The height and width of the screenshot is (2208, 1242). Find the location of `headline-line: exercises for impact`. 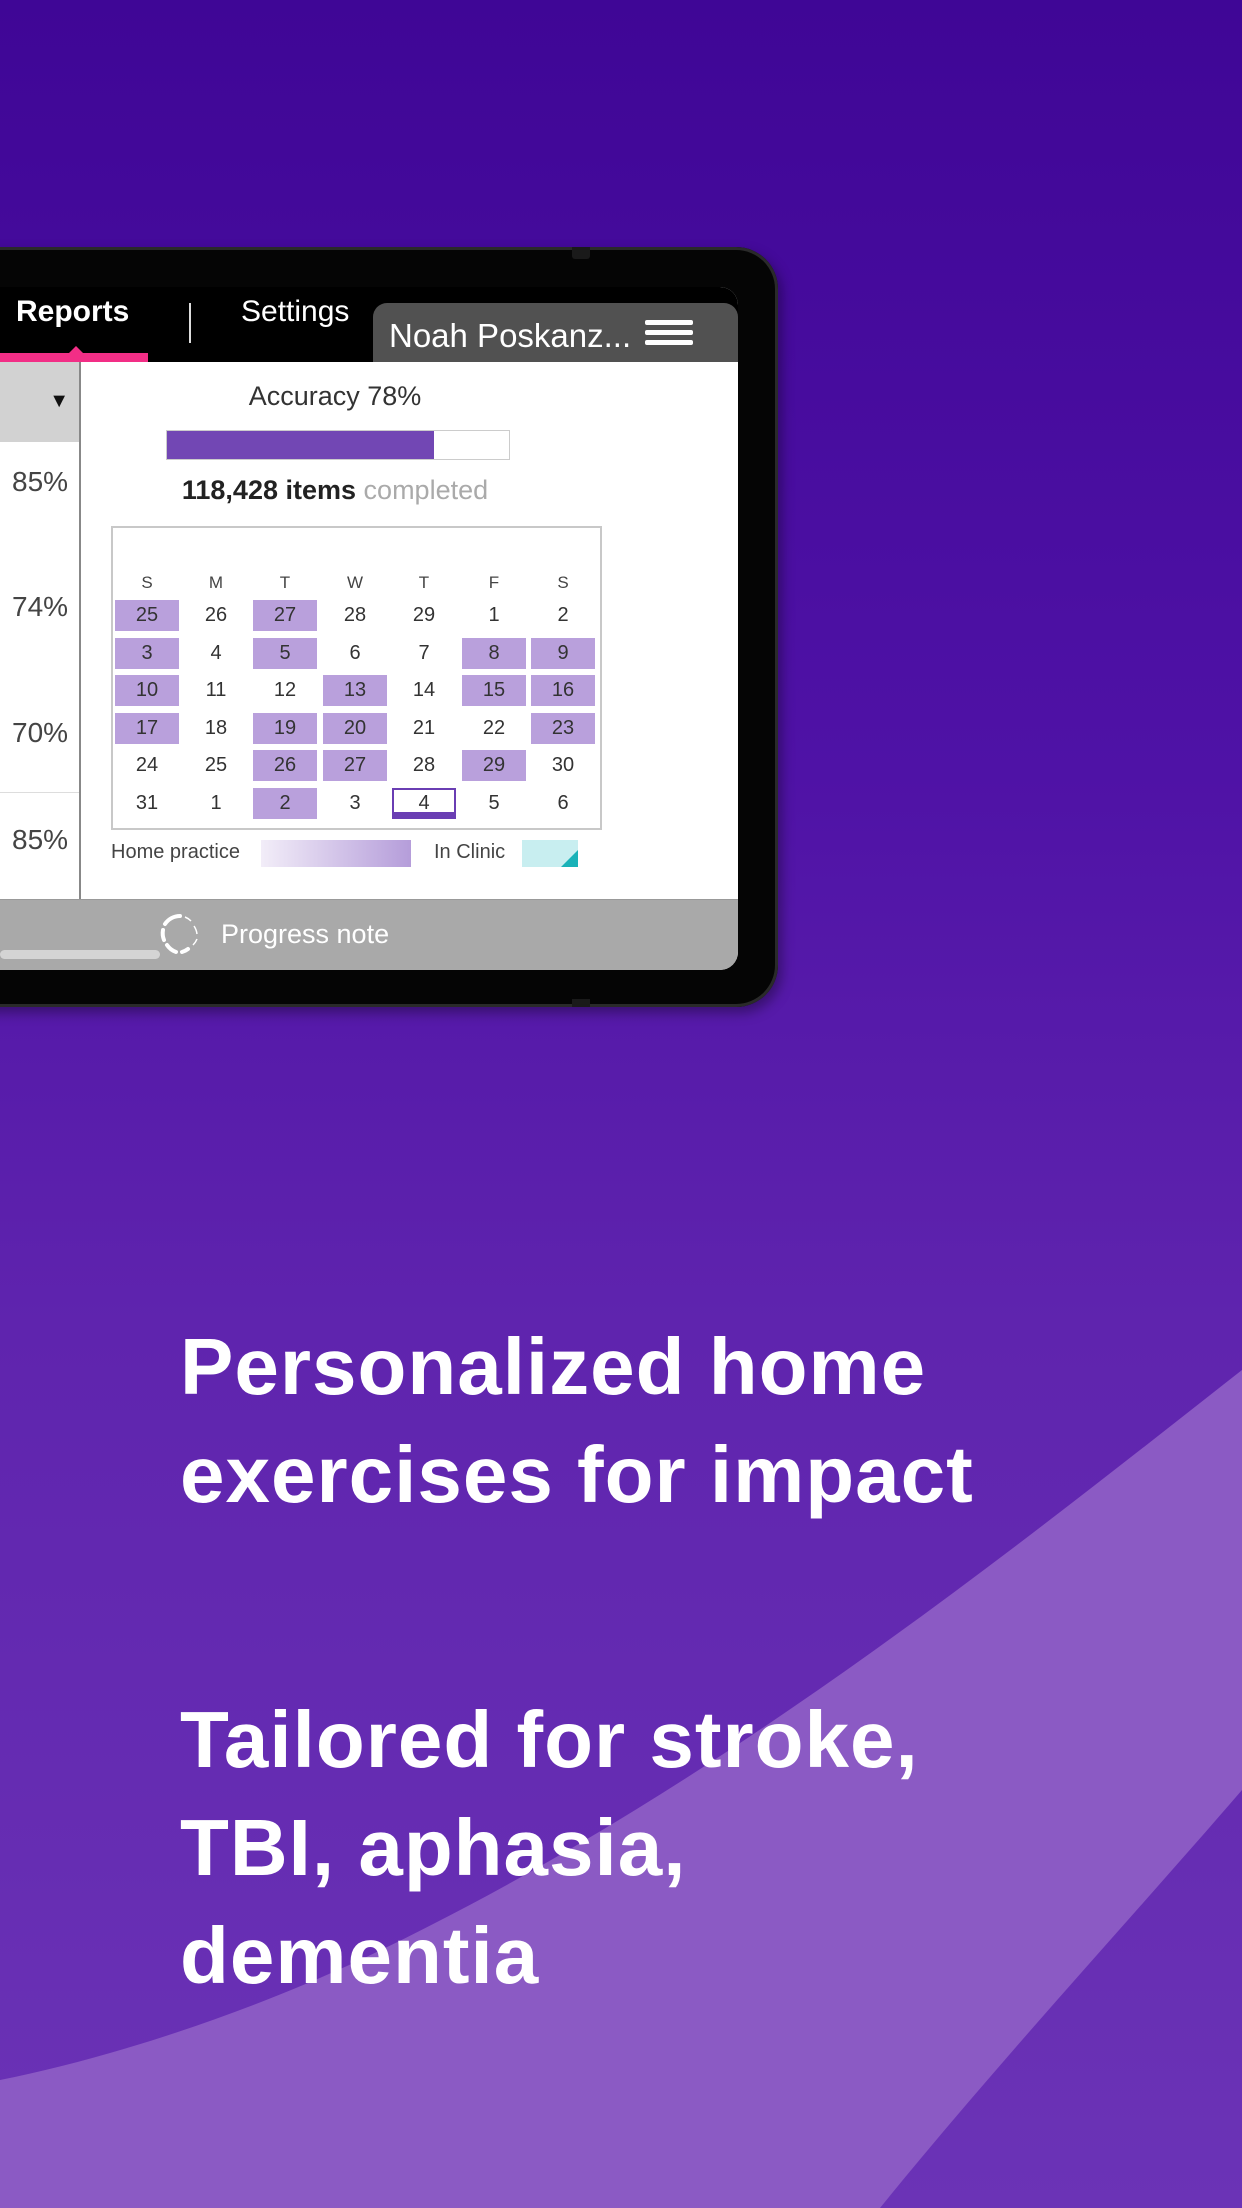

headline-line: exercises for impact is located at coordinates (577, 1474).